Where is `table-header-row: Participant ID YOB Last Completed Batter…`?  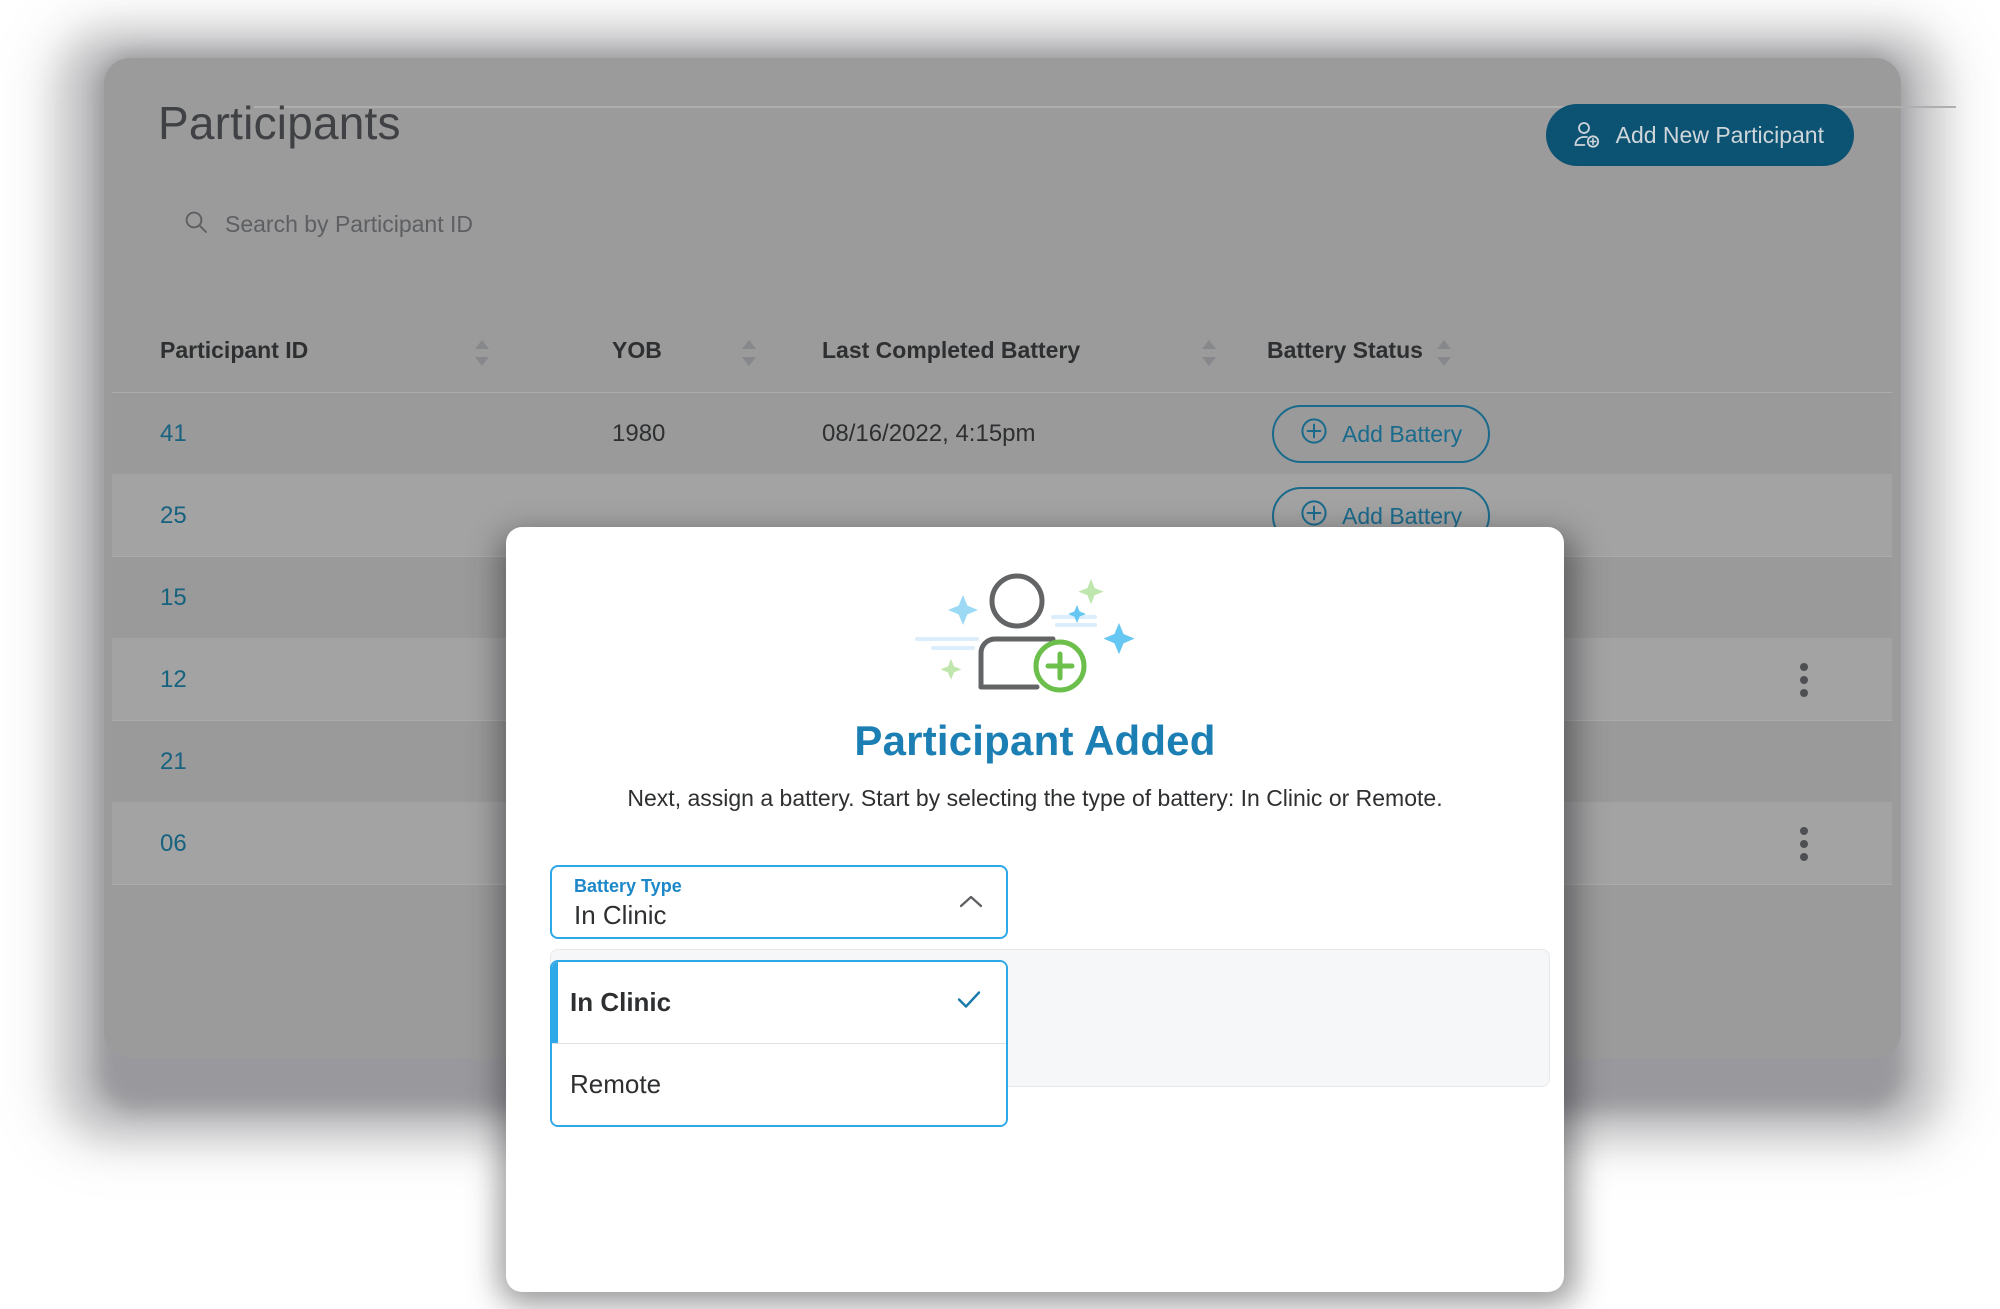
table-header-row: Participant ID YOB Last Completed Batter… is located at coordinates (1002, 351).